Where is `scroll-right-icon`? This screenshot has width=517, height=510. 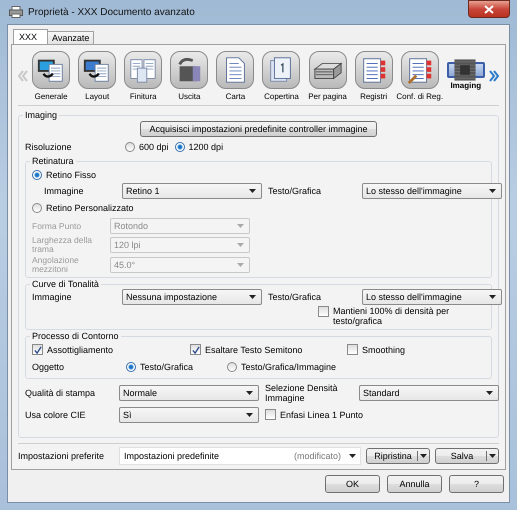 scroll-right-icon is located at coordinates (493, 76).